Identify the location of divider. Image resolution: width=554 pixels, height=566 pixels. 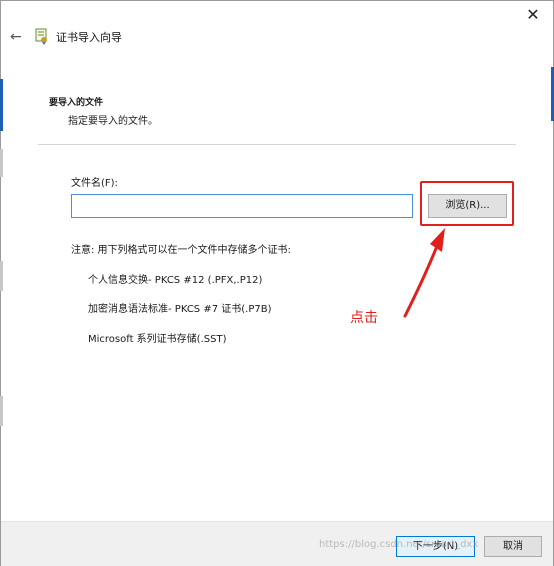
(277, 144).